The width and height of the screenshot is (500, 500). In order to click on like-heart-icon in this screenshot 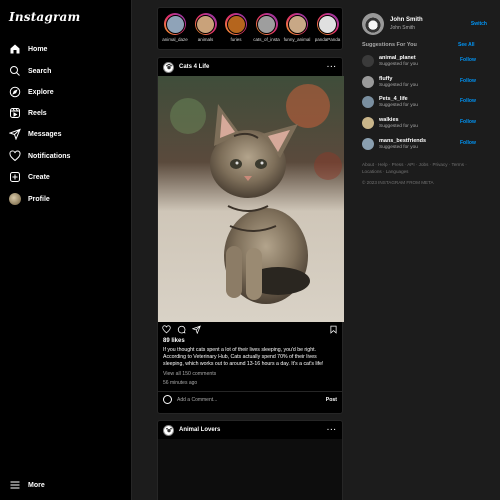, I will do `click(166, 329)`.